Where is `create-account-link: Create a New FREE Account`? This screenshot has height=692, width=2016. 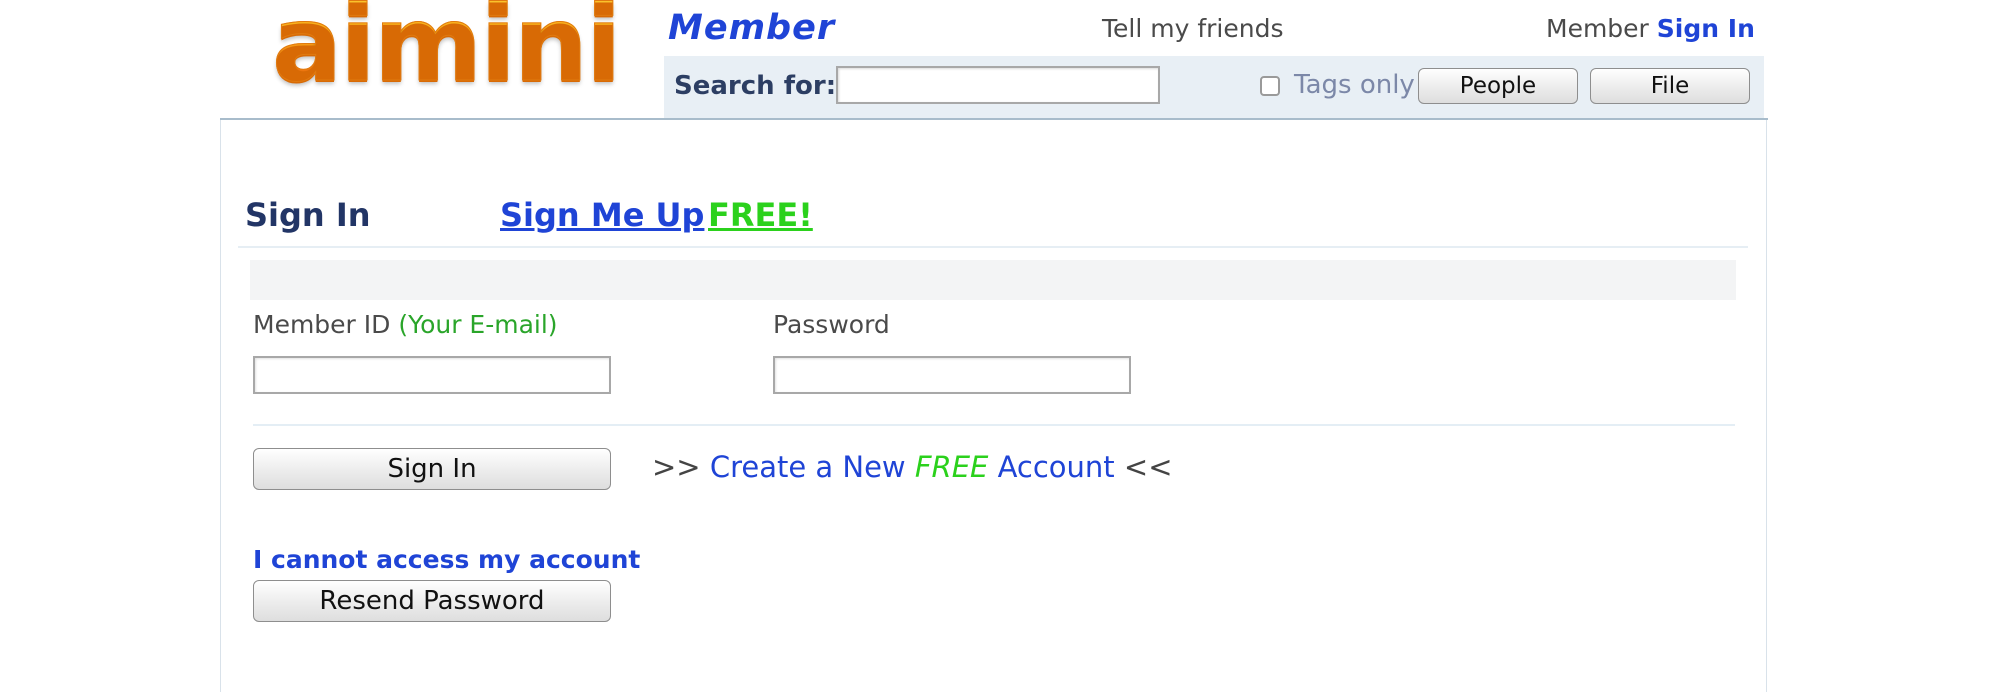 create-account-link: Create a New FREE Account is located at coordinates (912, 467).